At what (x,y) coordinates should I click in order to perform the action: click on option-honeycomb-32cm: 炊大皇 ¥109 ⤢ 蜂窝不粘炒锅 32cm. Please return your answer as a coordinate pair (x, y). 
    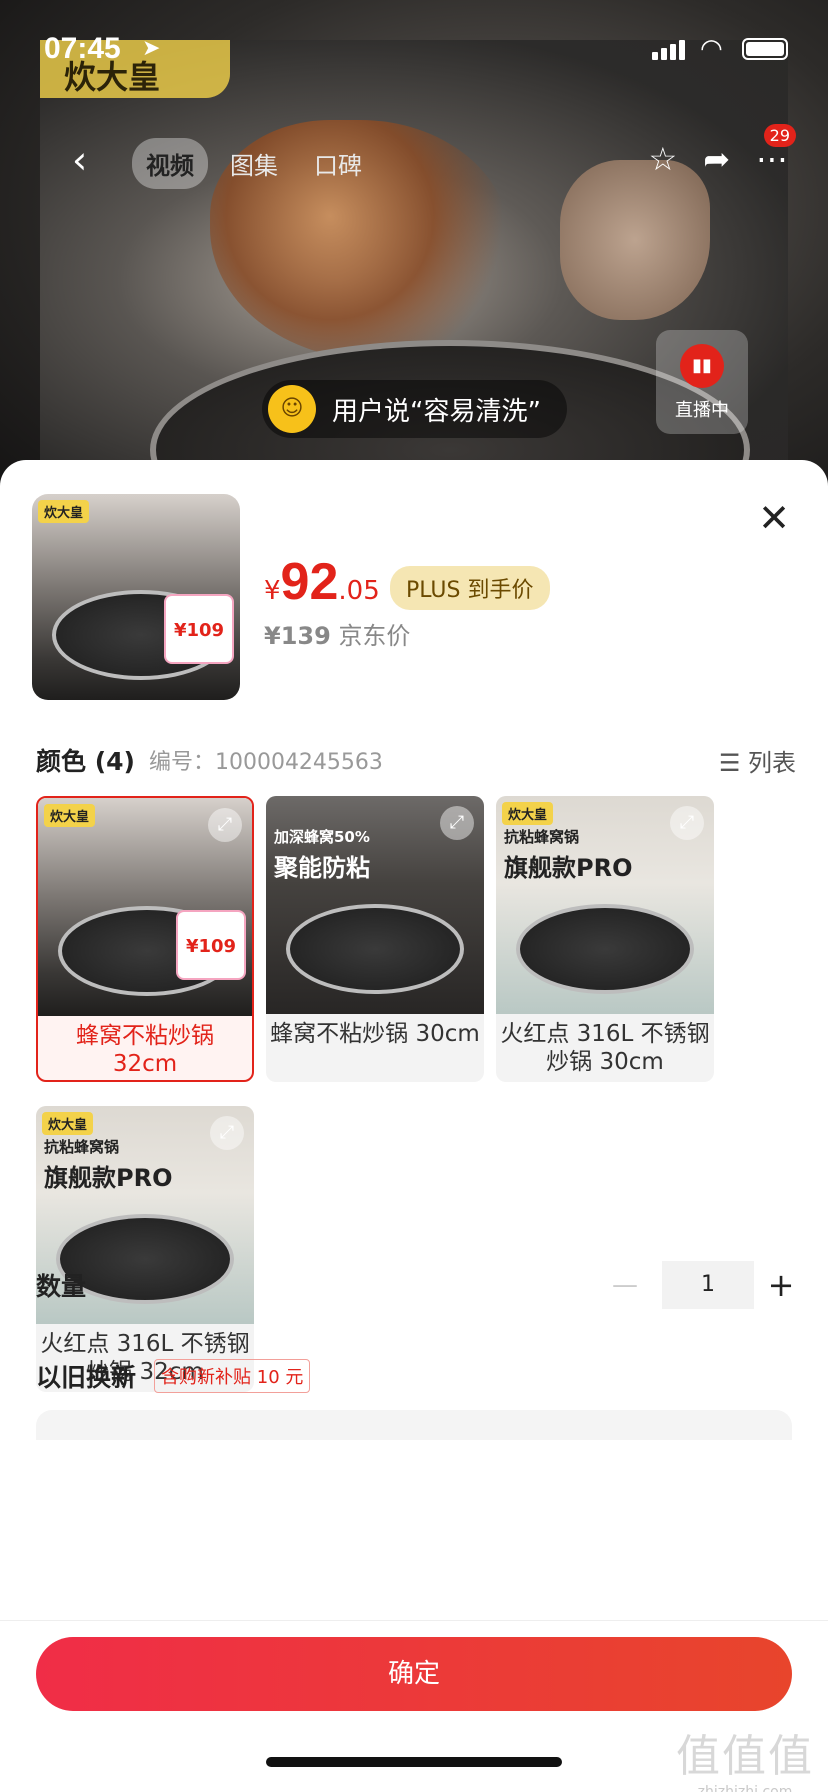
    Looking at the image, I should click on (145, 939).